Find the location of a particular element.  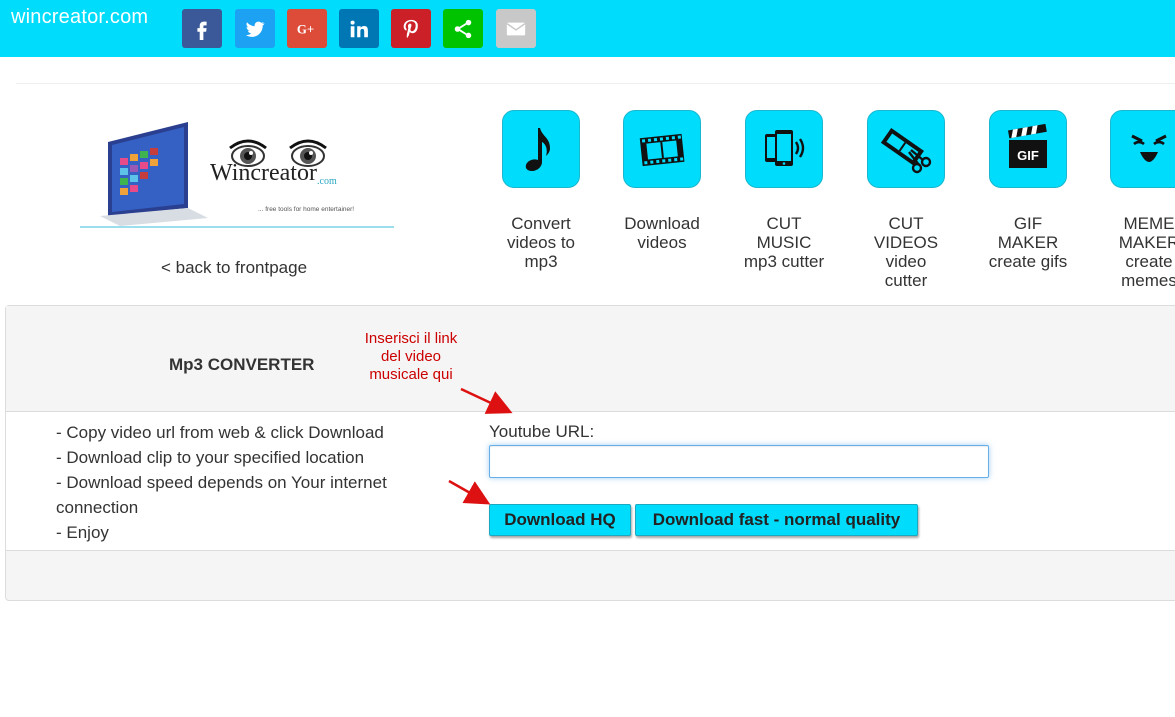

arrow-to-download-button is located at coordinates (469, 492).